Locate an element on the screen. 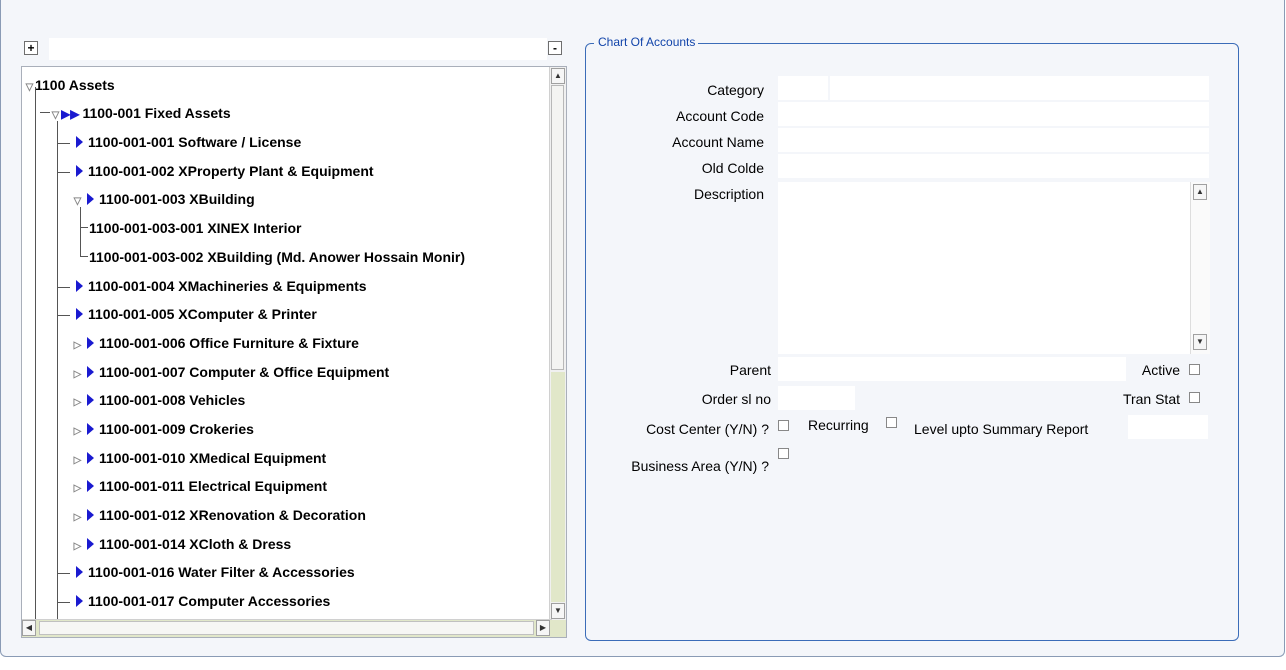 Image resolution: width=1286 pixels, height=670 pixels. tree-node: 1100-001-005 XComputer & Printer is located at coordinates (187, 314).